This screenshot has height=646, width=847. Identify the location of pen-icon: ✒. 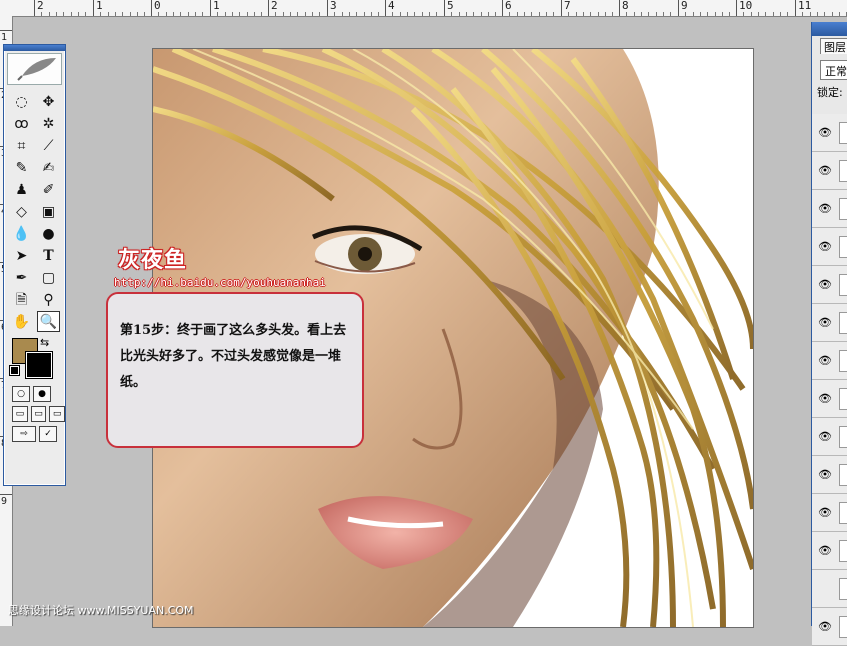
(21, 277).